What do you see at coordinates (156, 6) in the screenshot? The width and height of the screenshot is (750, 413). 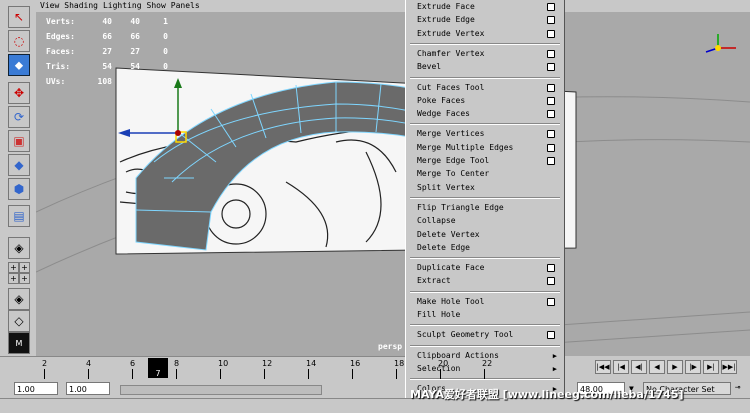 I see `viewport-menu-show: Show` at bounding box center [156, 6].